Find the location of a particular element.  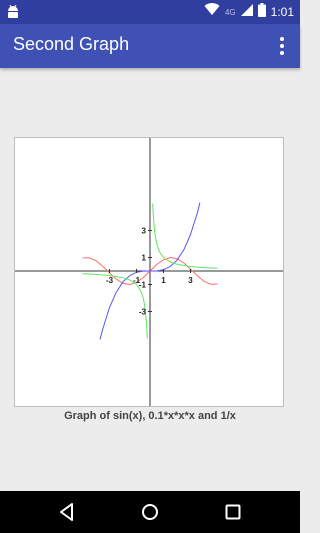

network-type-label: 4G is located at coordinates (230, 12).